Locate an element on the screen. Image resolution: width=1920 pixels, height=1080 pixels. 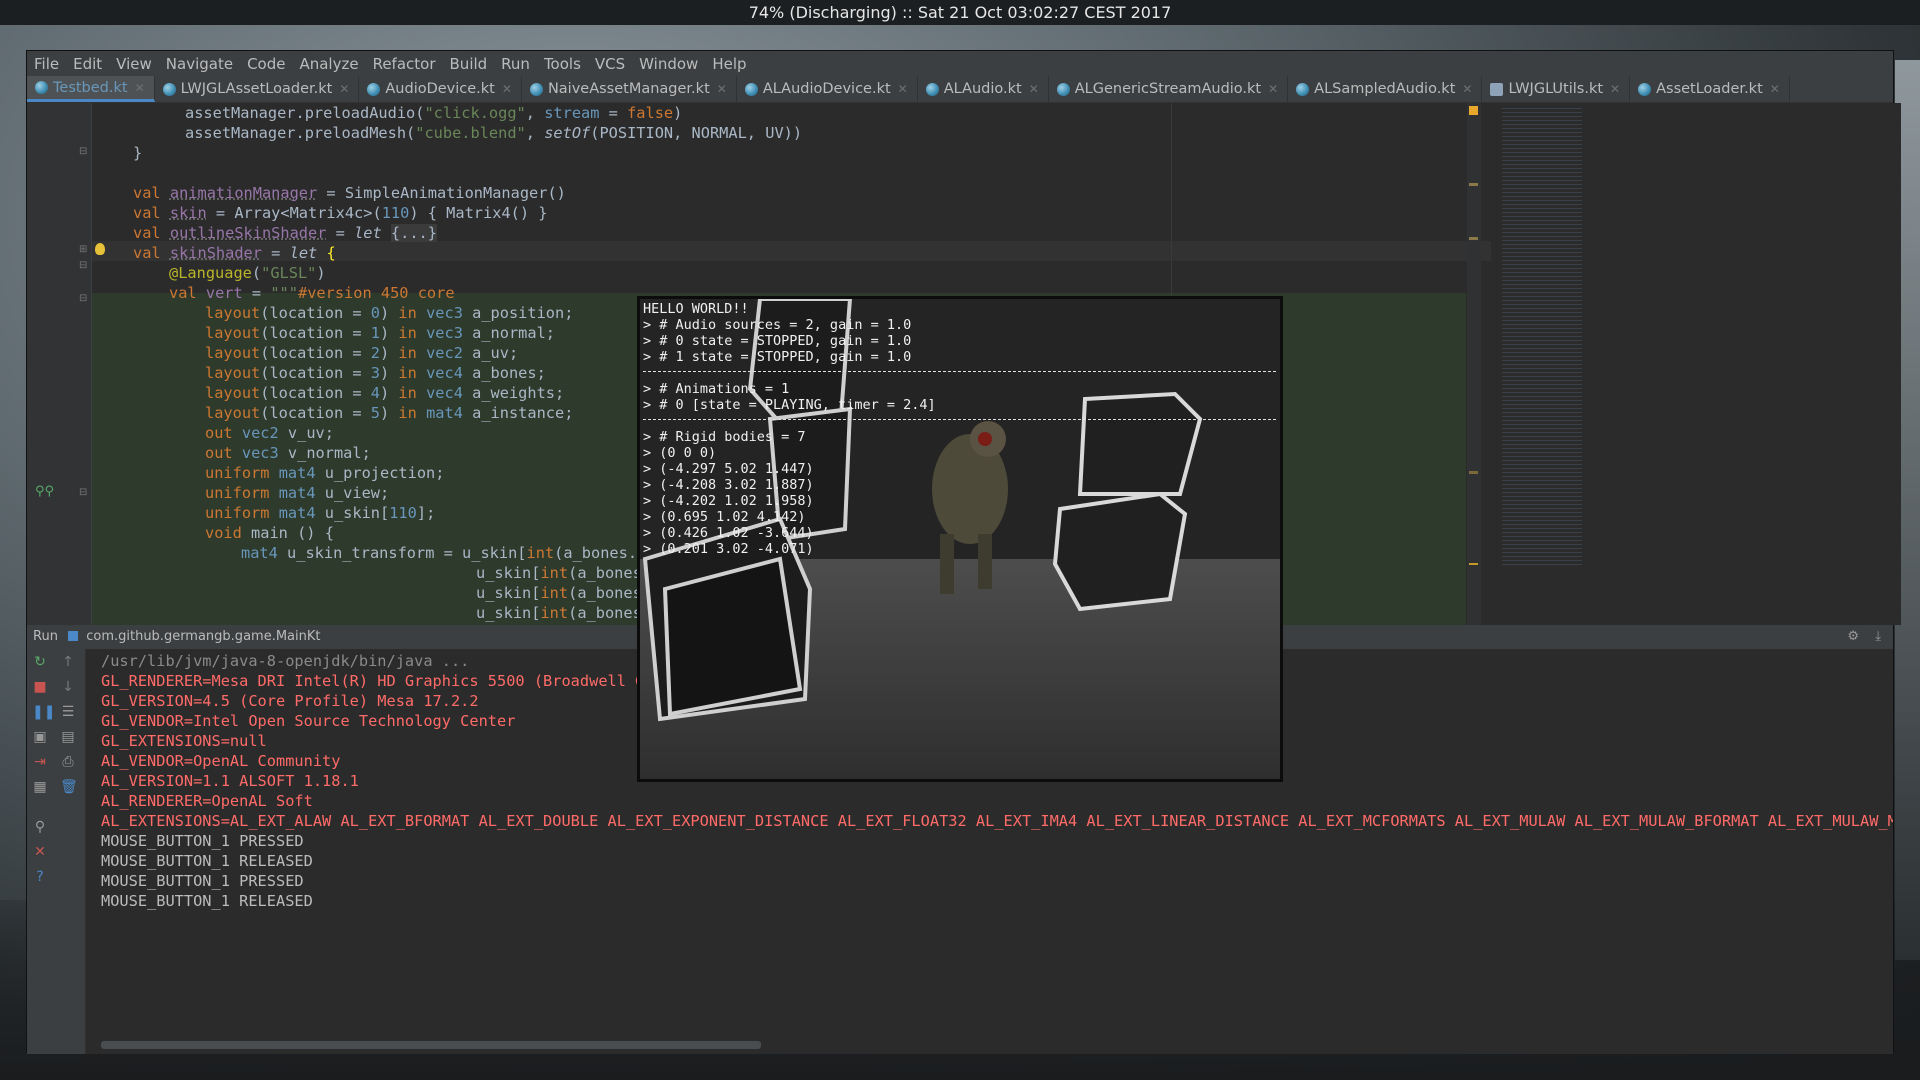
layout-icon: ▦ is located at coordinates (40, 787).